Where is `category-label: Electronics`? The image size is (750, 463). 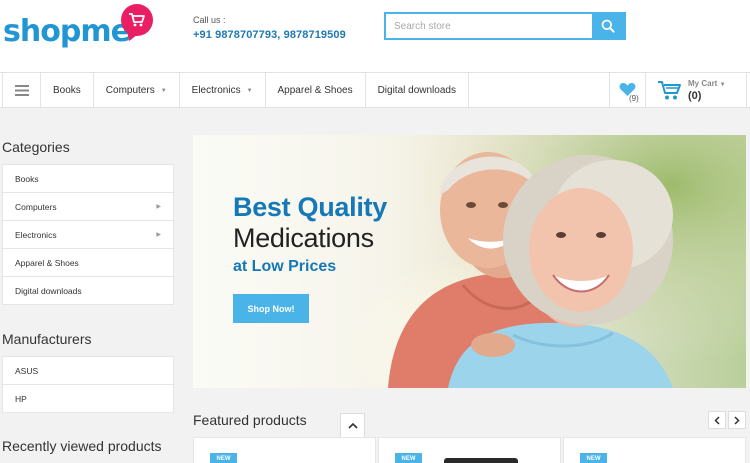
category-label: Electronics is located at coordinates (36, 234).